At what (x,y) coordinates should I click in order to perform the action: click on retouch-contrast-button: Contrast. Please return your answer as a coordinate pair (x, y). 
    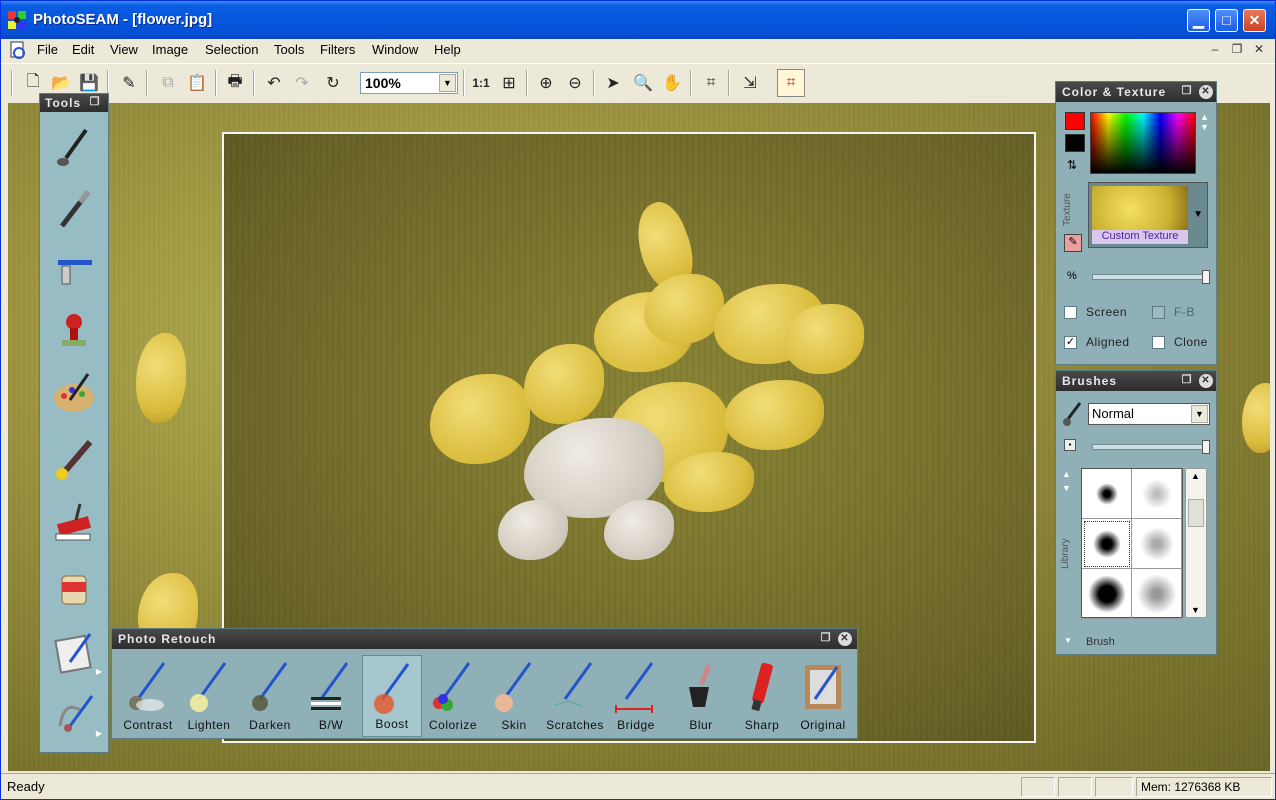
    Looking at the image, I should click on (148, 696).